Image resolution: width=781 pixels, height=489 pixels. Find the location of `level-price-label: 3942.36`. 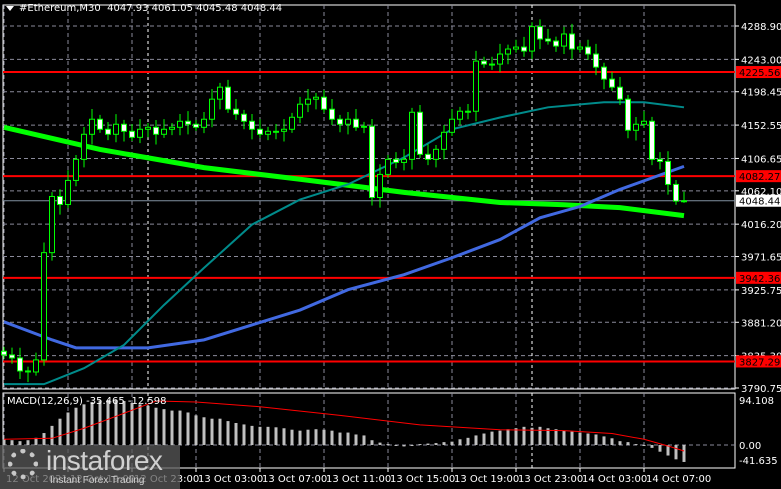

level-price-label: 3942.36 is located at coordinates (759, 279).